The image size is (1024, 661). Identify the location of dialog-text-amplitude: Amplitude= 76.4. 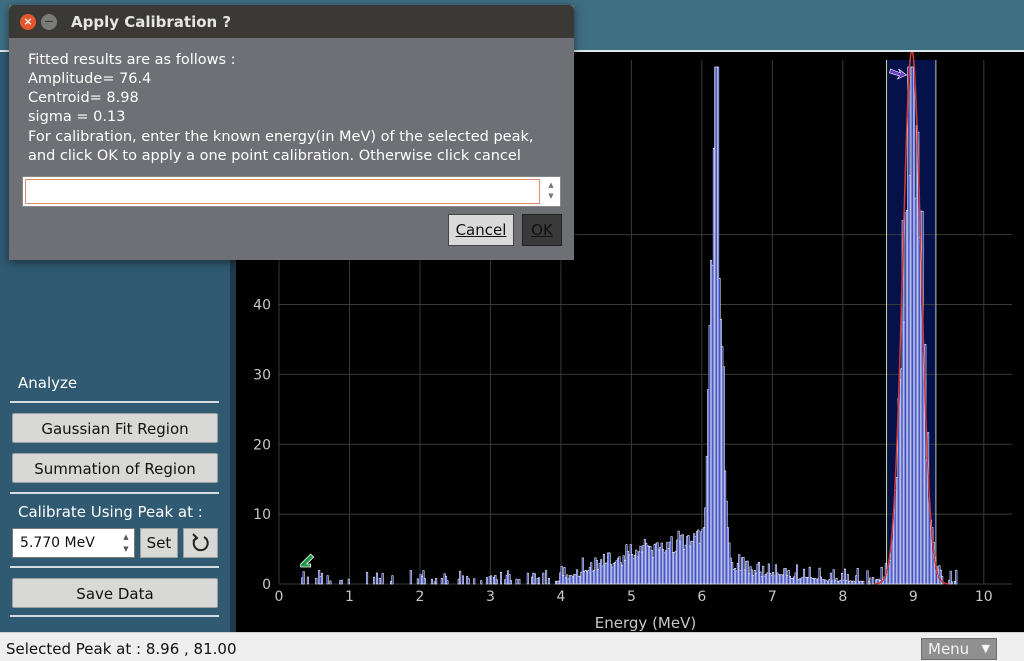
(90, 79).